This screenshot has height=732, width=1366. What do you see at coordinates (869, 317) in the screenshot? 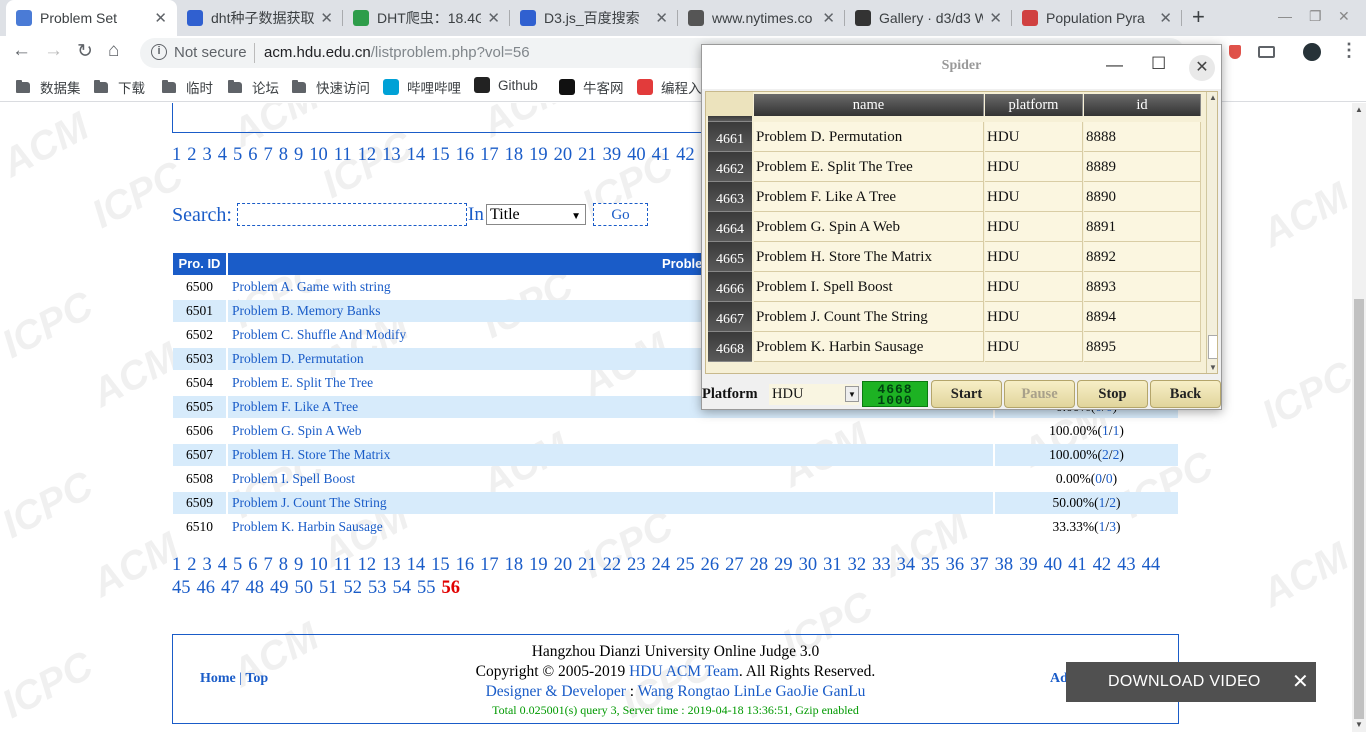
I see `grid-cell-name: Problem J. Count The String` at bounding box center [869, 317].